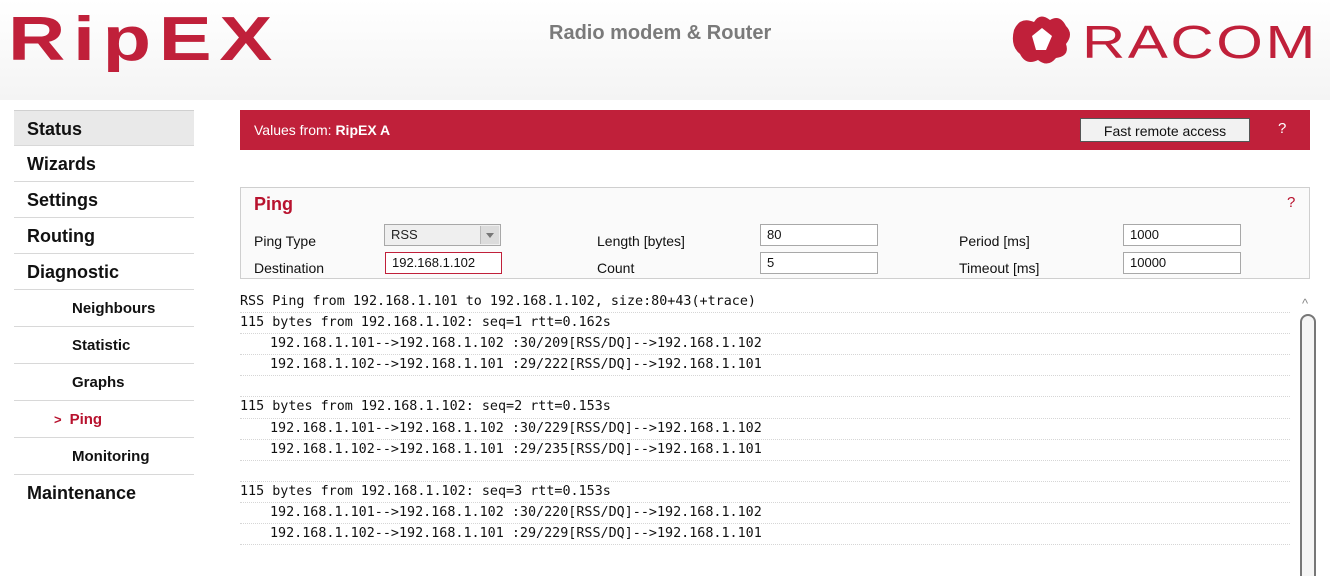  I want to click on sidebar-item-routing: Routing, so click(104, 236).